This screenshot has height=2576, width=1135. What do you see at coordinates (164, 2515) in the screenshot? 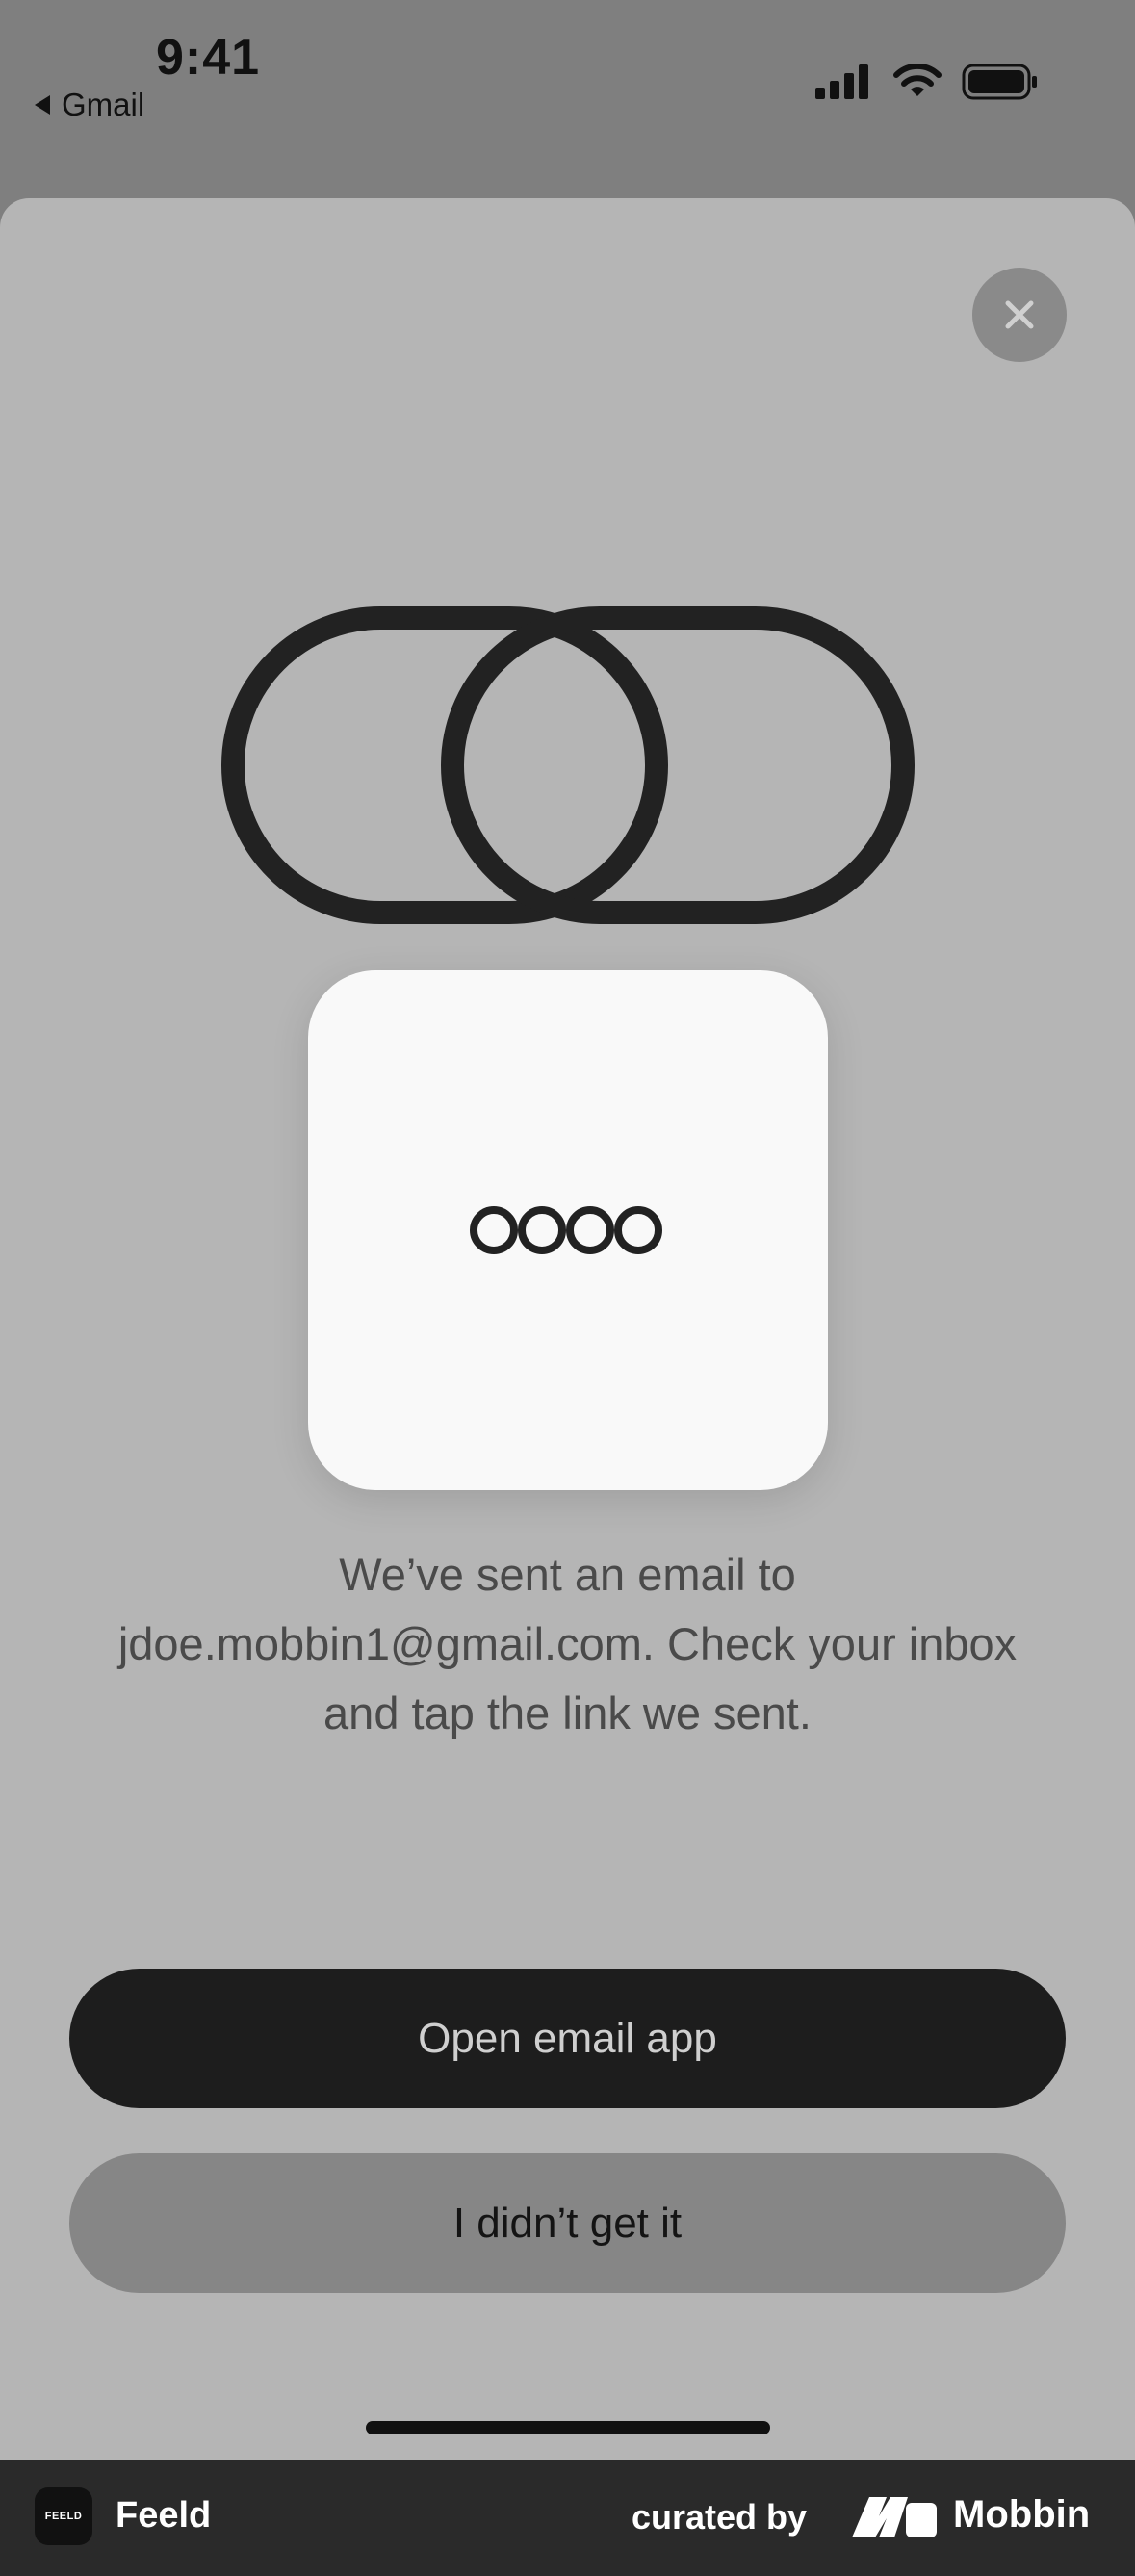
I see `app-name: Feeld` at bounding box center [164, 2515].